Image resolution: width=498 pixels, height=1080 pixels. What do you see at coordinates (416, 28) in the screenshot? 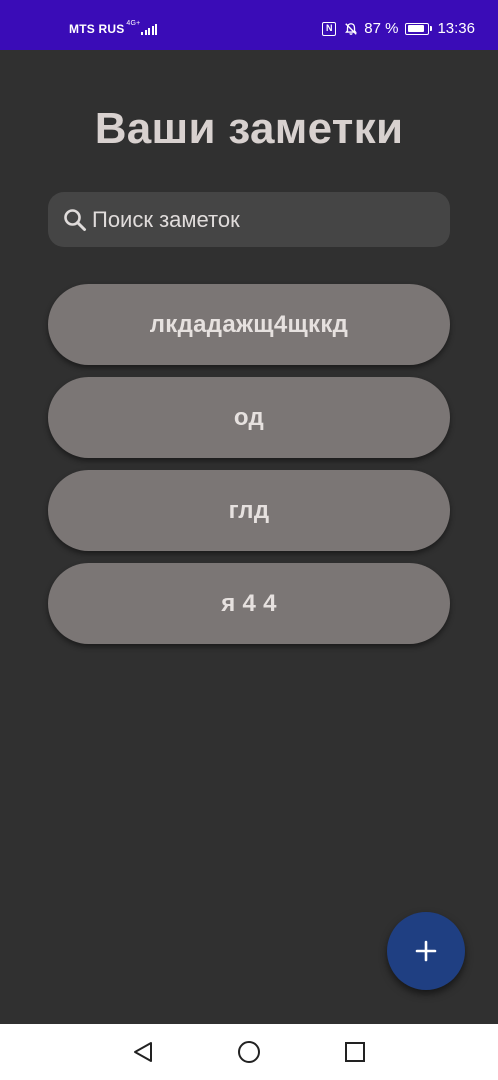
I see `battery-fill` at bounding box center [416, 28].